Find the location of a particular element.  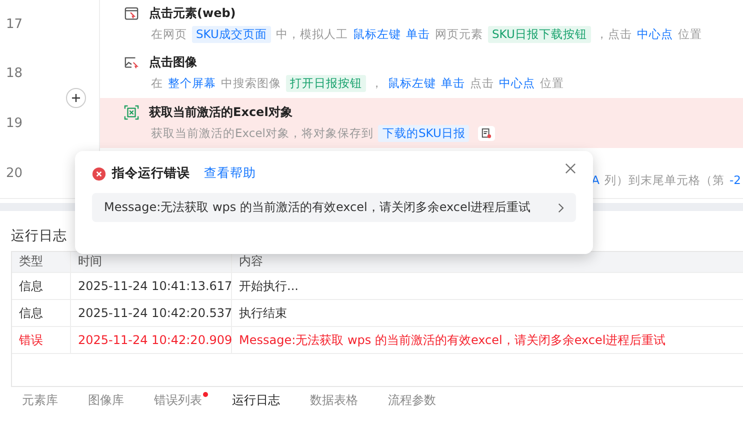

step-description-text: 网页元素 is located at coordinates (458, 34).